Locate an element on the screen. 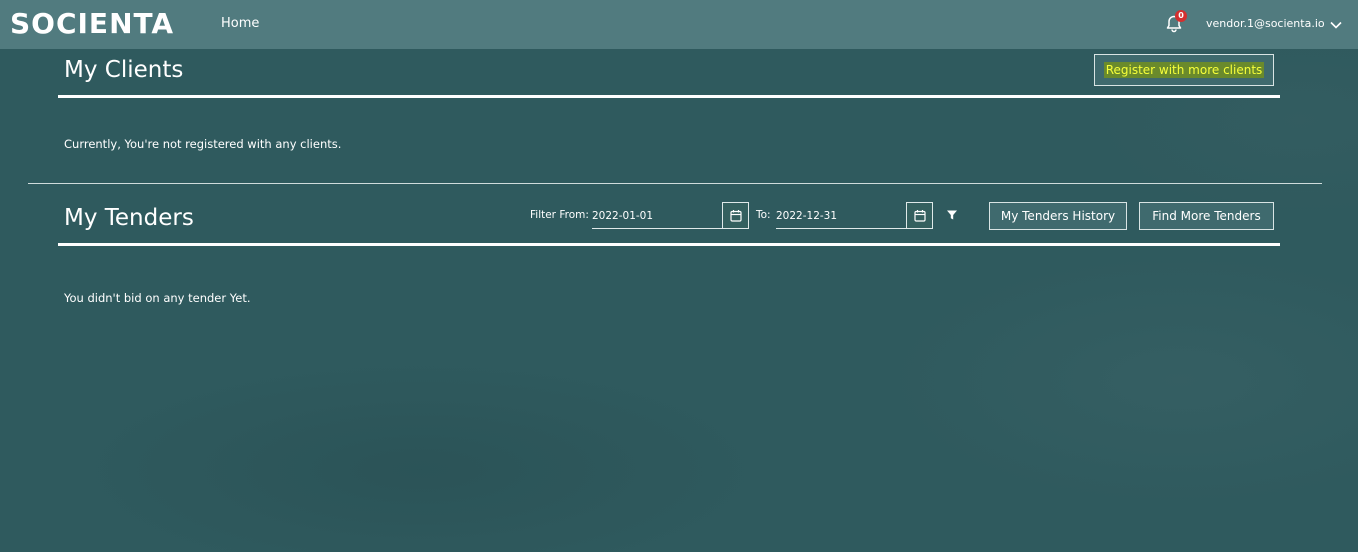  chevron-down-icon is located at coordinates (1336, 25).